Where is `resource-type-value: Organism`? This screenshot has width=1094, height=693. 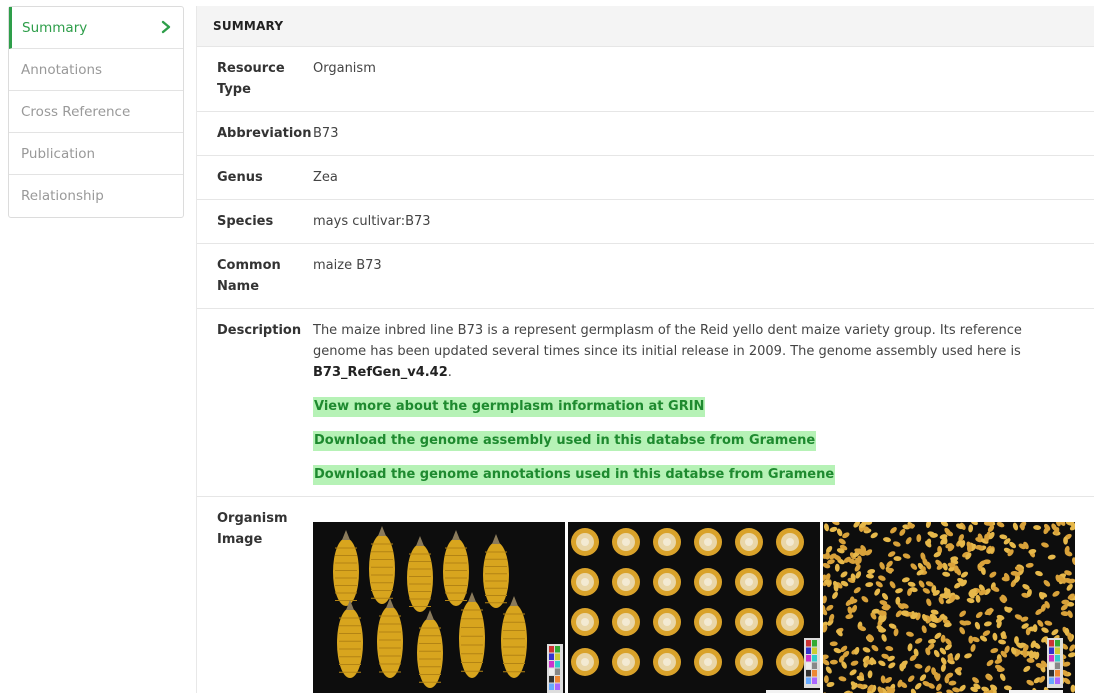 resource-type-value: Organism is located at coordinates (703, 79).